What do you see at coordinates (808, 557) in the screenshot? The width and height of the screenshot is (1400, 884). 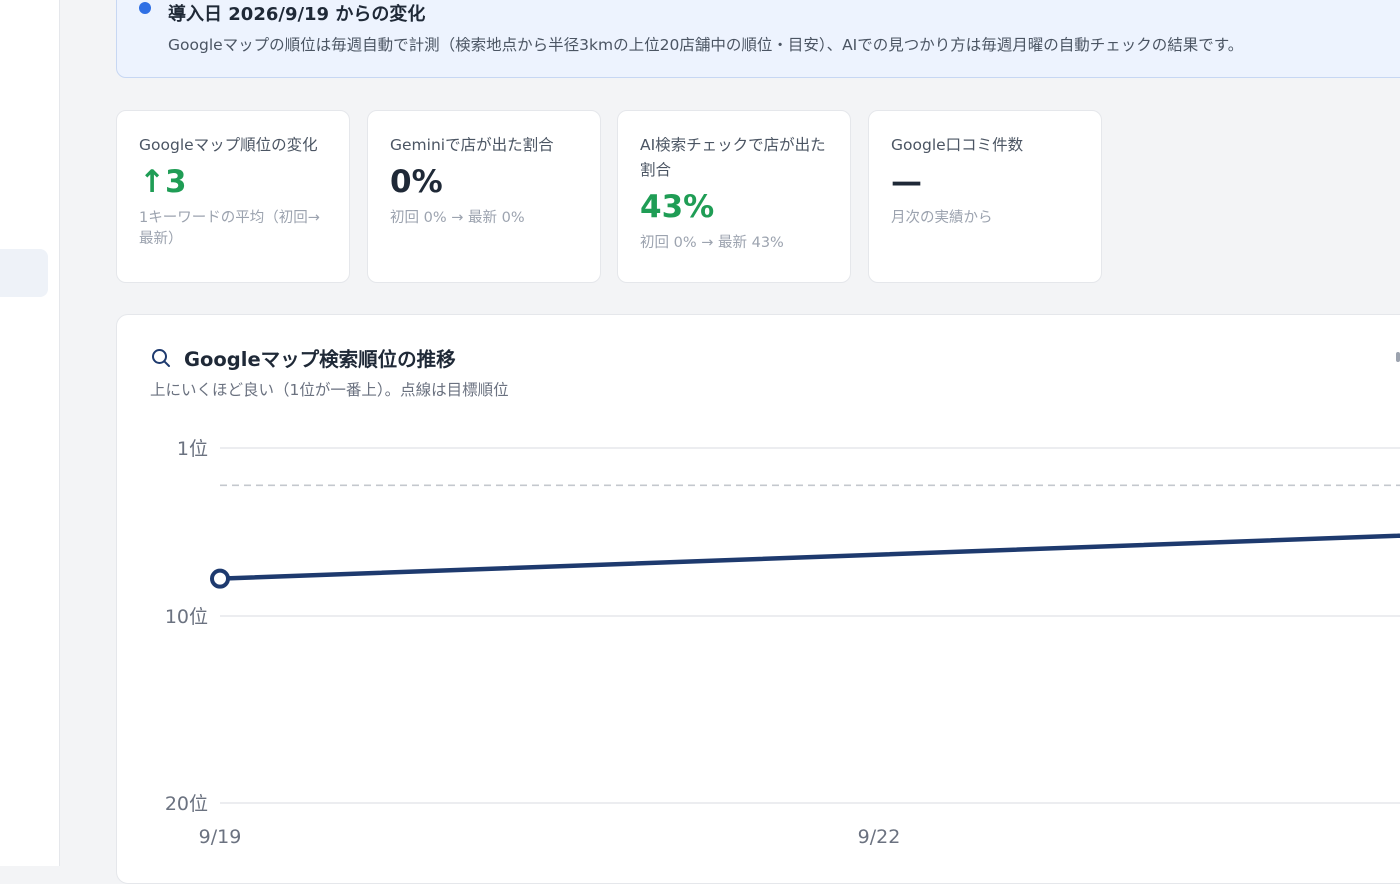 I see `series-line` at bounding box center [808, 557].